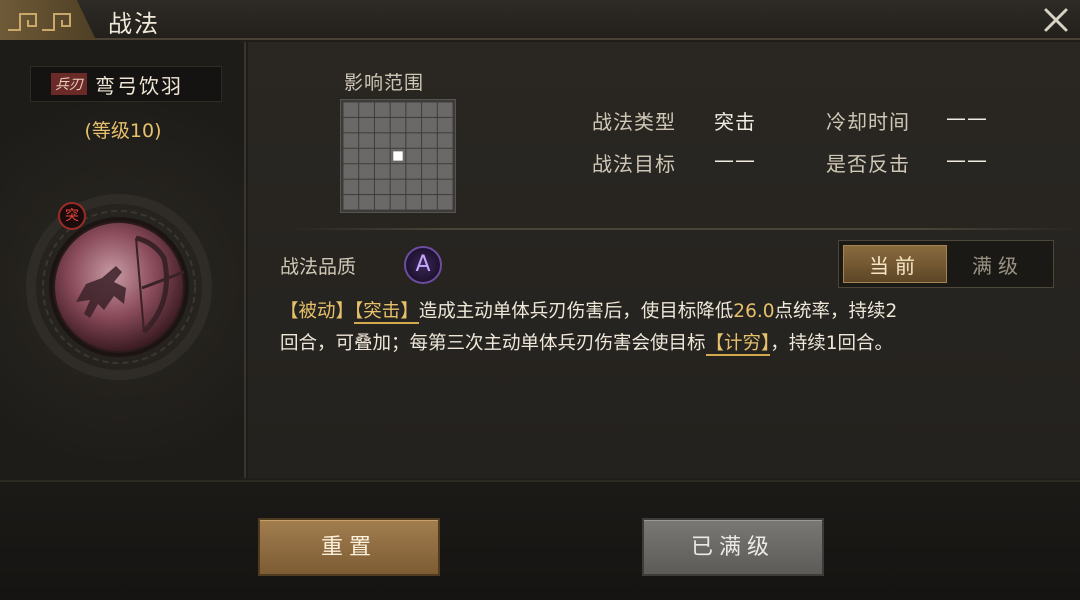 This screenshot has width=1080, height=600. Describe the element at coordinates (634, 164) in the screenshot. I see `skill-target-label: 战法目标` at that location.